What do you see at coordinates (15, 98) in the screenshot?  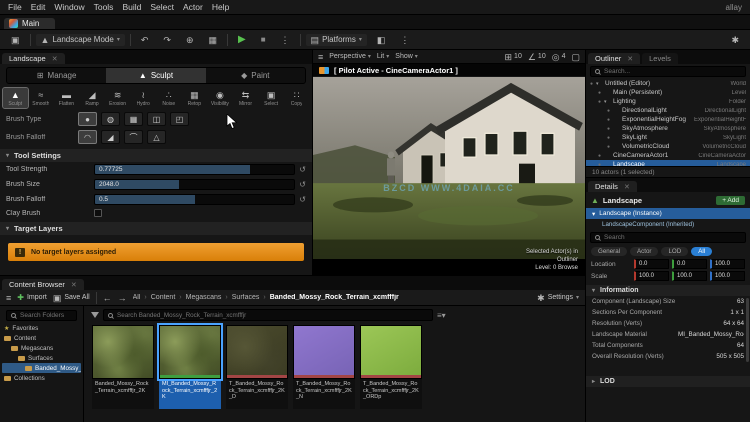 I see `tool-sculpt: ▲ Sculpt` at bounding box center [15, 98].